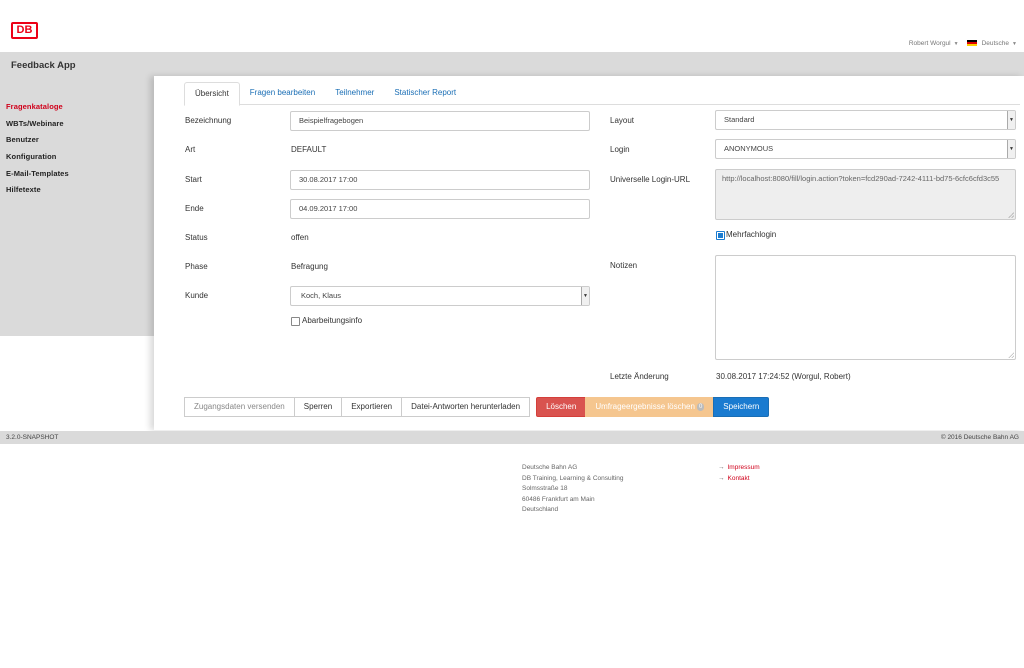 The width and height of the screenshot is (1024, 668). I want to click on header-band, so click(512, 64).